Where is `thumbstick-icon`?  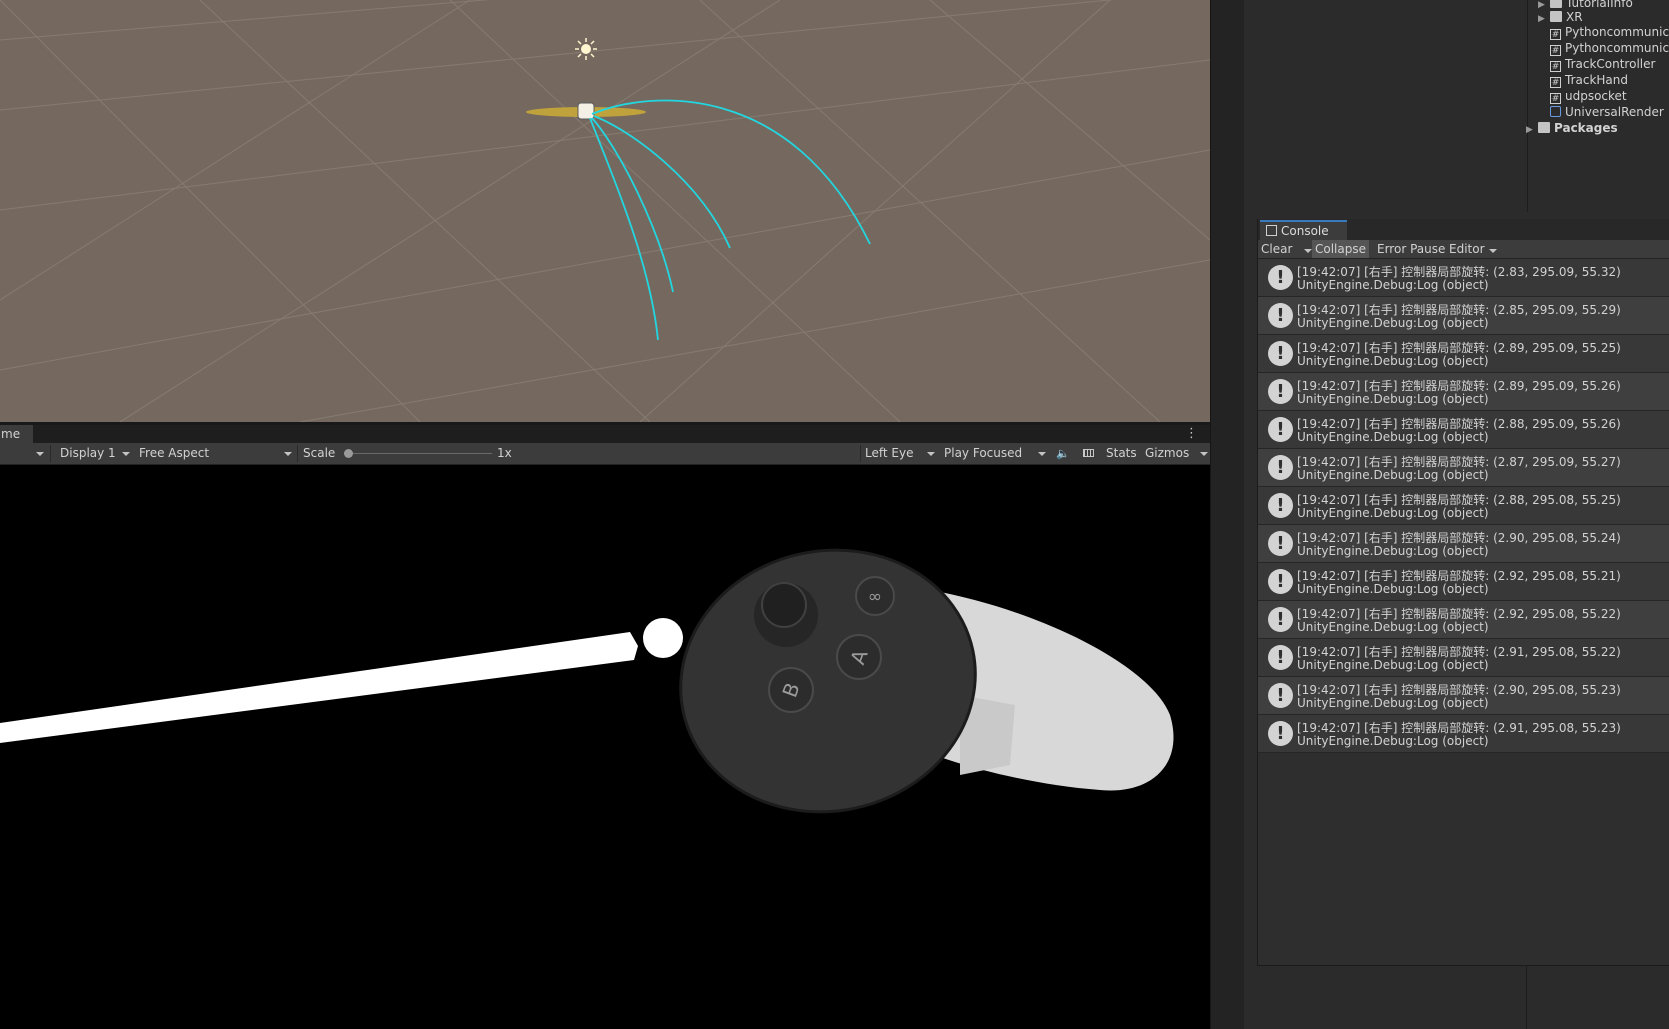
thumbstick-icon is located at coordinates (784, 605).